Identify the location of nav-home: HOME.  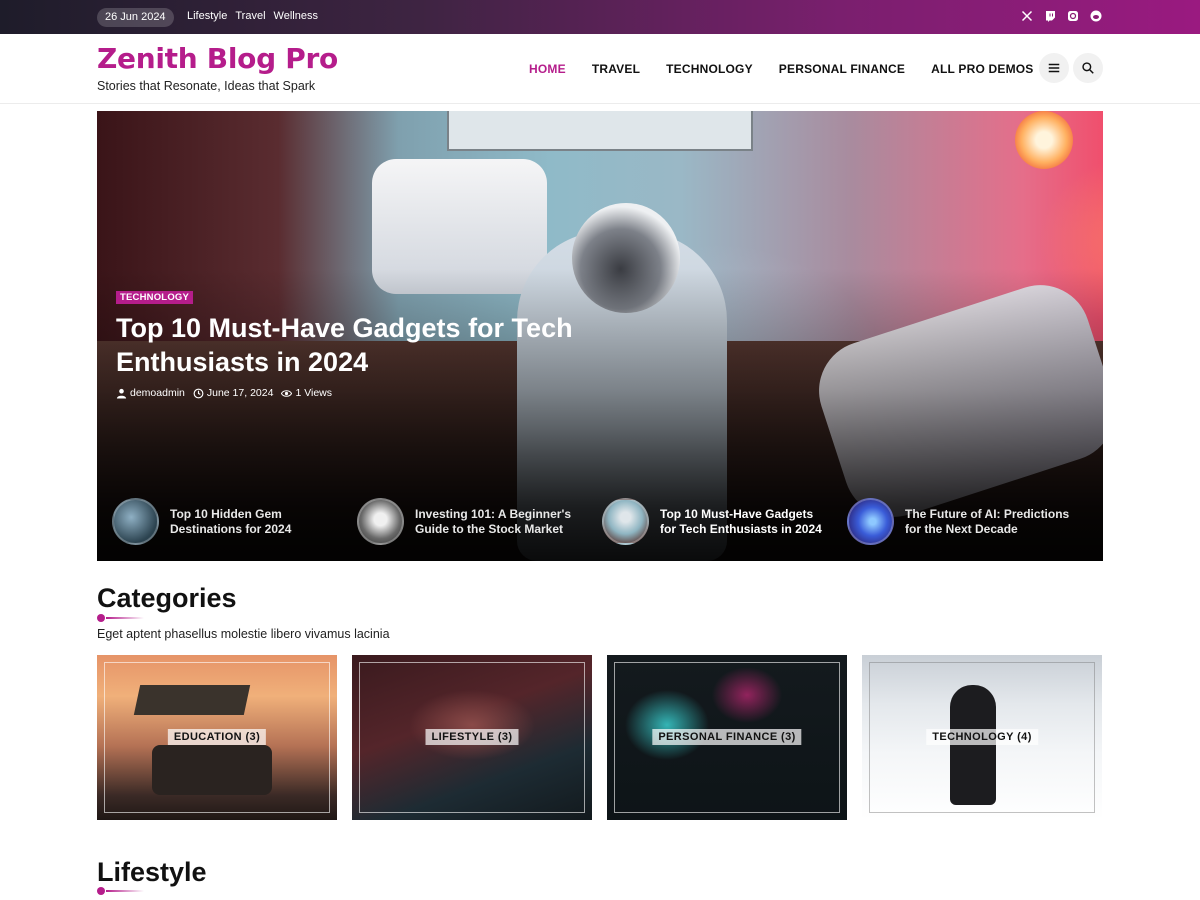
(547, 69).